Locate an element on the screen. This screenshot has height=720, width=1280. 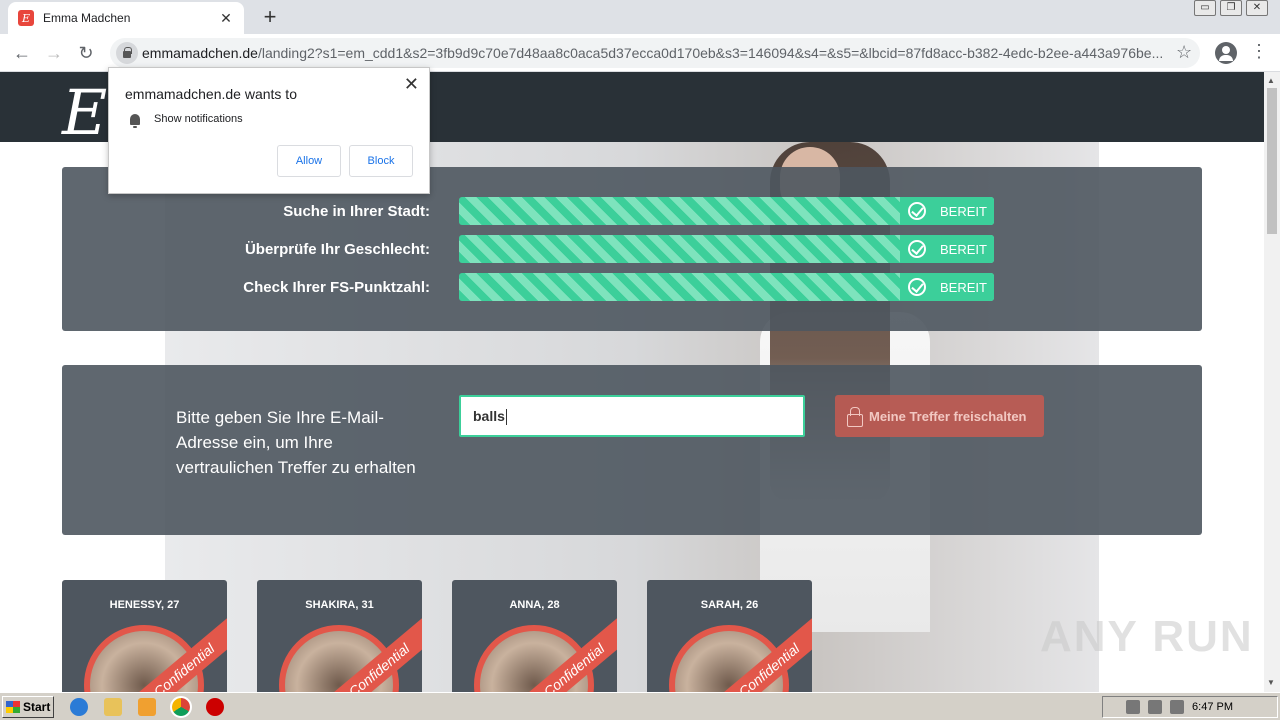
permission-text: Show notifications is located at coordinates (198, 119).